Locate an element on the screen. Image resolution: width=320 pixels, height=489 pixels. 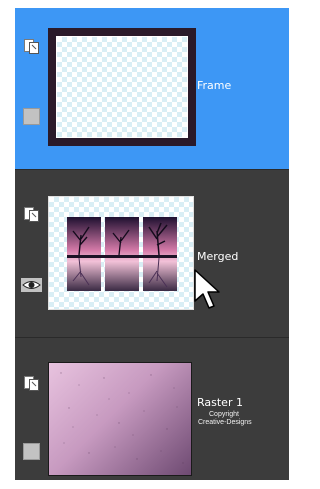
layer-name-frame: Frame is located at coordinates (214, 85).